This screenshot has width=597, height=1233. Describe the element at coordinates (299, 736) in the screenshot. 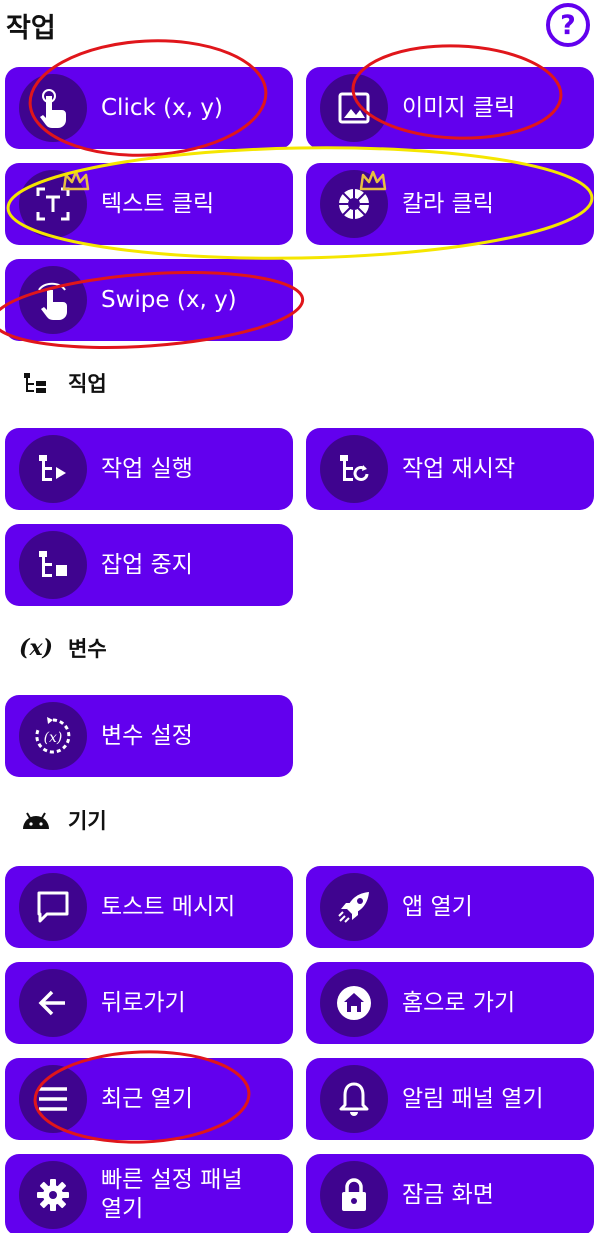

I see `variable-grid: (x) 변수 설정` at that location.